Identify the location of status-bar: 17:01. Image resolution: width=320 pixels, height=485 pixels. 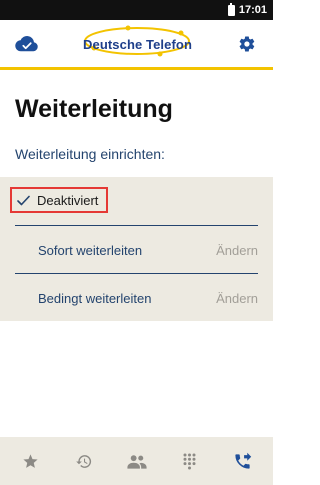
(136, 10).